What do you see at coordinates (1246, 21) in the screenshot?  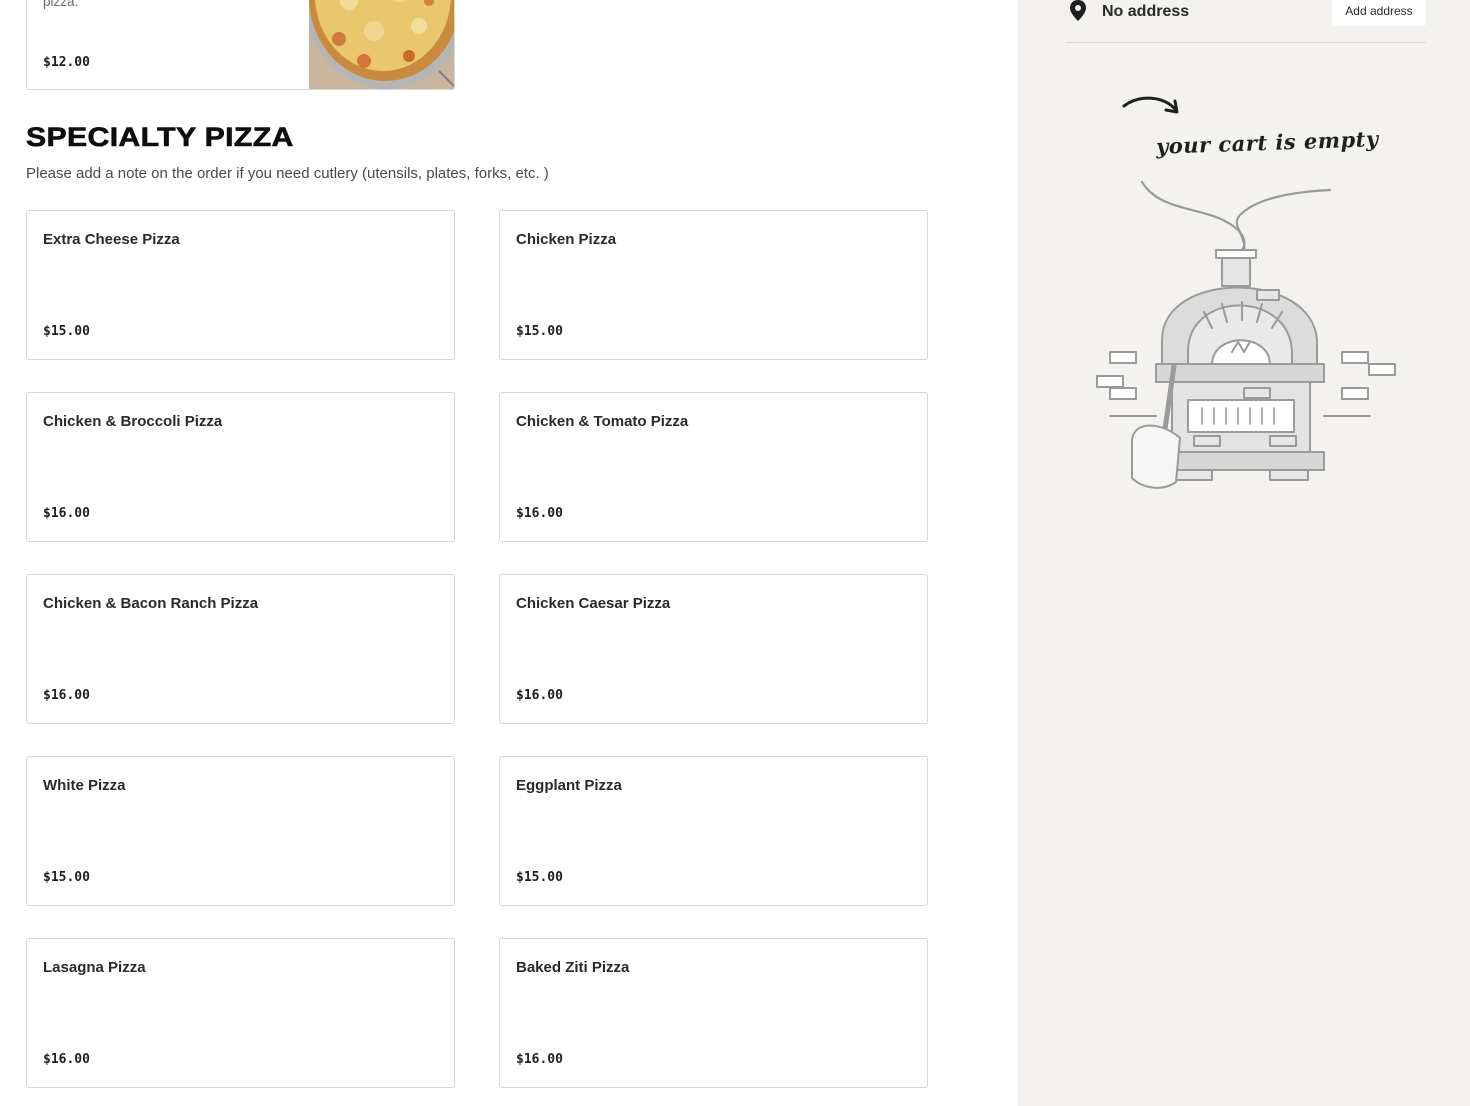 I see `address-row: No address Add address` at bounding box center [1246, 21].